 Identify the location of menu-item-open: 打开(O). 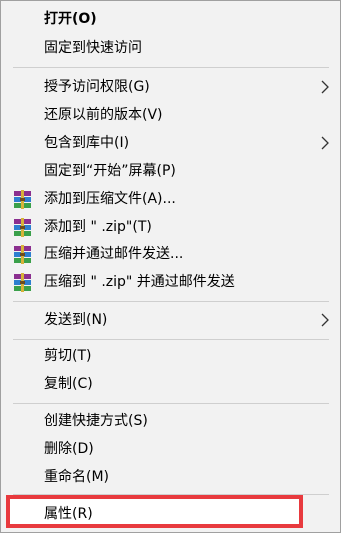
(170, 19).